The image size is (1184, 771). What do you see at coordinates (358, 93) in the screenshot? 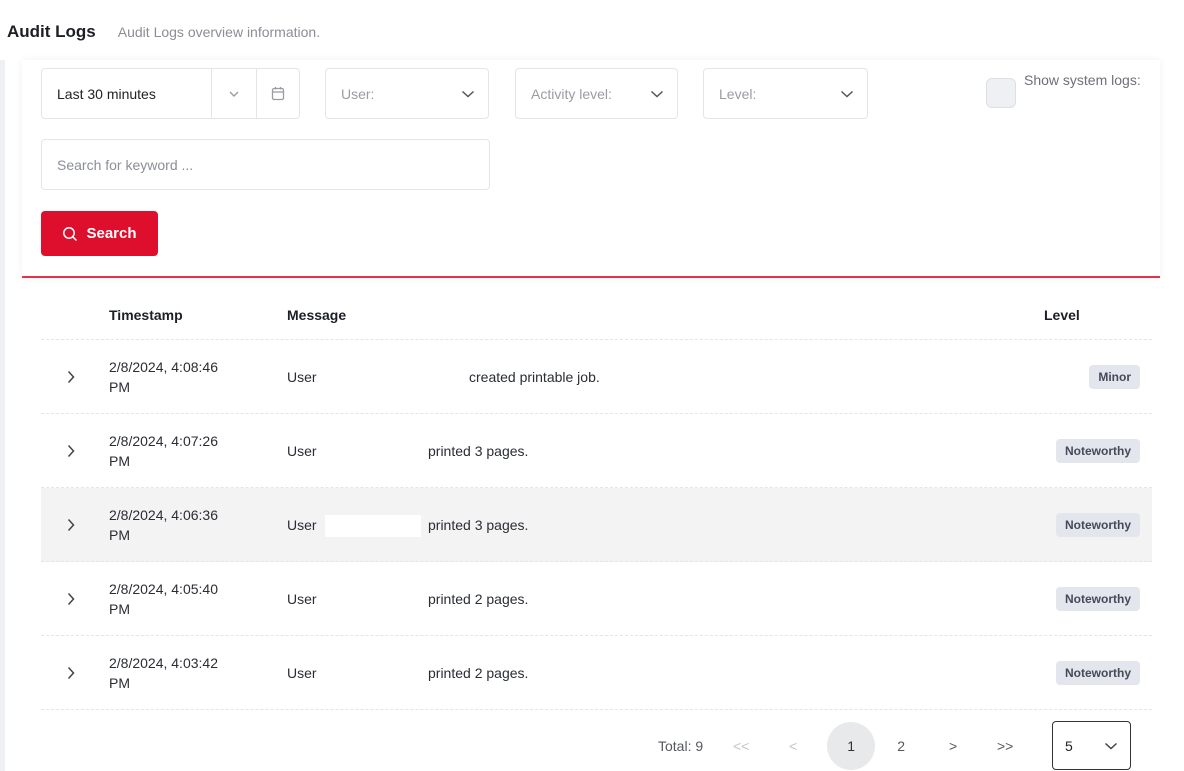
I see `user-select-label: User:` at bounding box center [358, 93].